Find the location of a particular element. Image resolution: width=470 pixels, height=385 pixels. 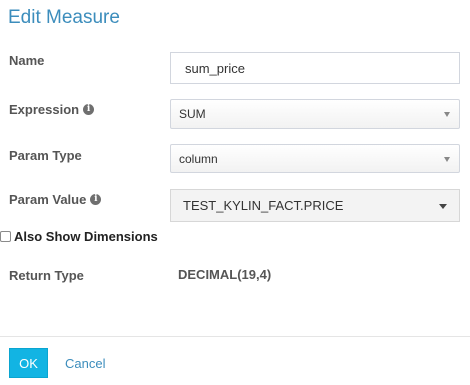

return-type-label-text: Return Type is located at coordinates (46, 275).